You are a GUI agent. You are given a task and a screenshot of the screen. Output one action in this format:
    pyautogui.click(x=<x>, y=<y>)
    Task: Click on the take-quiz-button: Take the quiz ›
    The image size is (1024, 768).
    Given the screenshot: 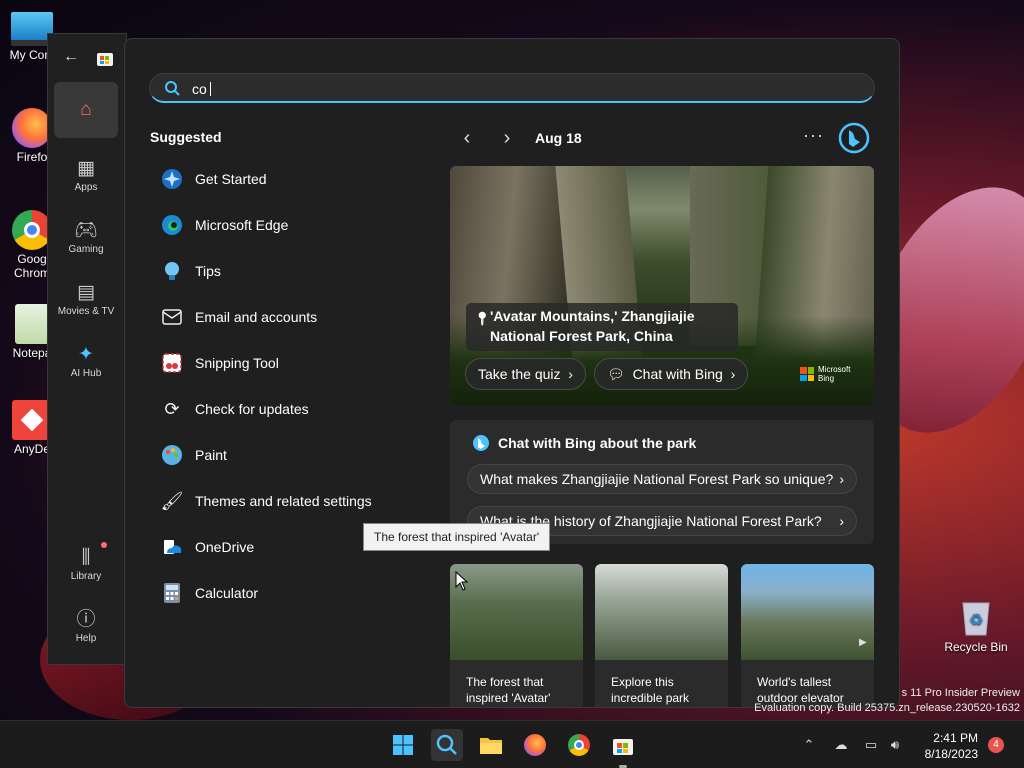 What is the action you would take?
    pyautogui.click(x=525, y=374)
    